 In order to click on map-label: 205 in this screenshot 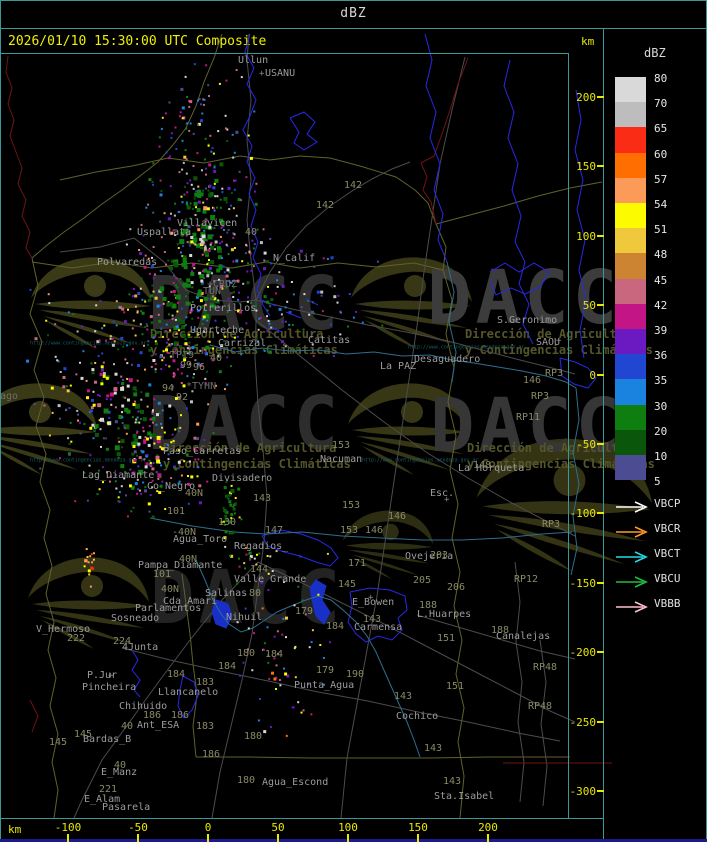, I will do `click(422, 580)`.